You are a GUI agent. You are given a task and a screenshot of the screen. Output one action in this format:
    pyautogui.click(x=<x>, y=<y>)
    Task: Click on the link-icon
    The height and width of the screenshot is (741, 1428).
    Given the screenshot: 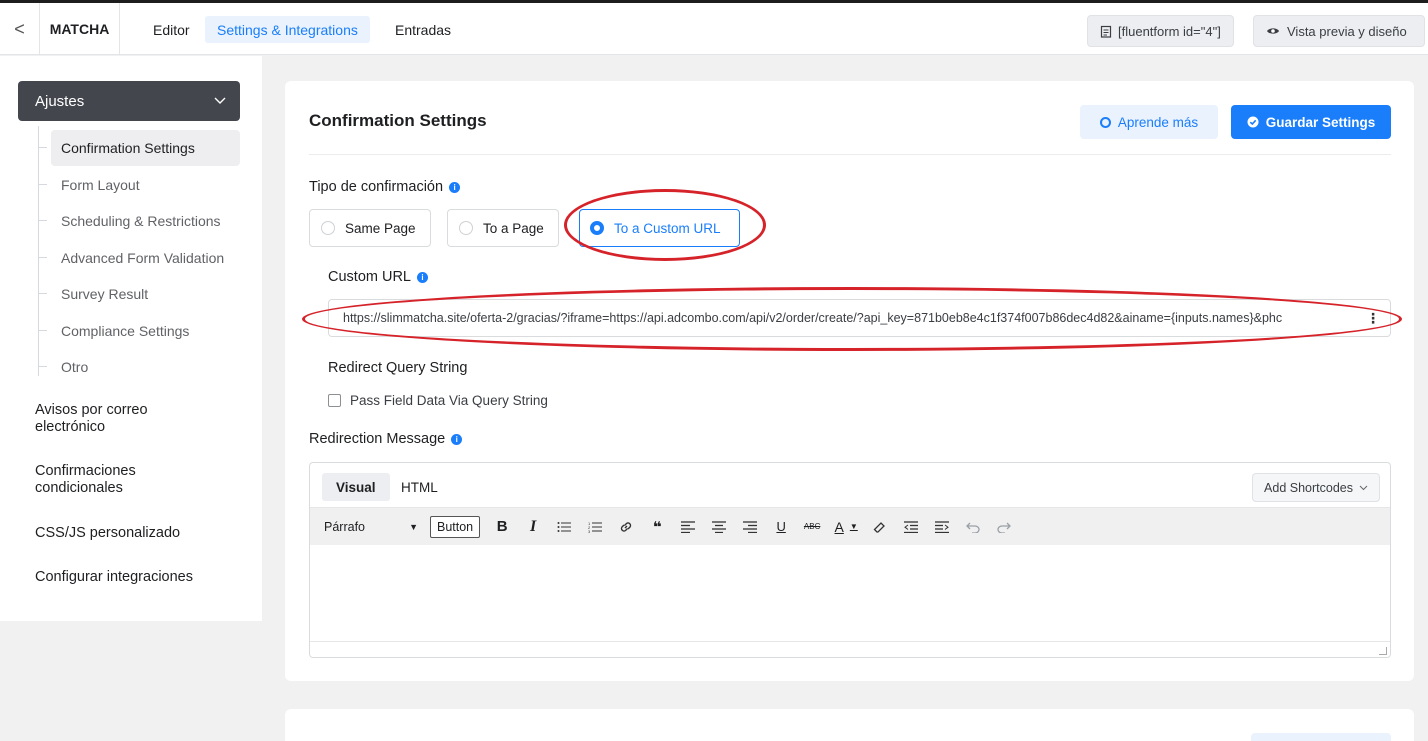 What is the action you would take?
    pyautogui.click(x=626, y=527)
    